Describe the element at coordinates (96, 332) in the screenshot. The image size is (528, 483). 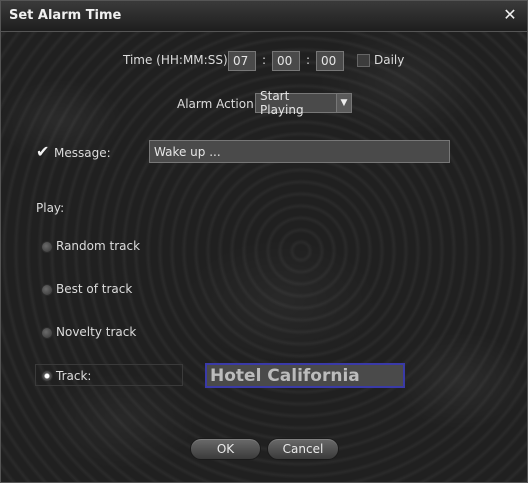
I see `novelty-track-label: Novelty track` at that location.